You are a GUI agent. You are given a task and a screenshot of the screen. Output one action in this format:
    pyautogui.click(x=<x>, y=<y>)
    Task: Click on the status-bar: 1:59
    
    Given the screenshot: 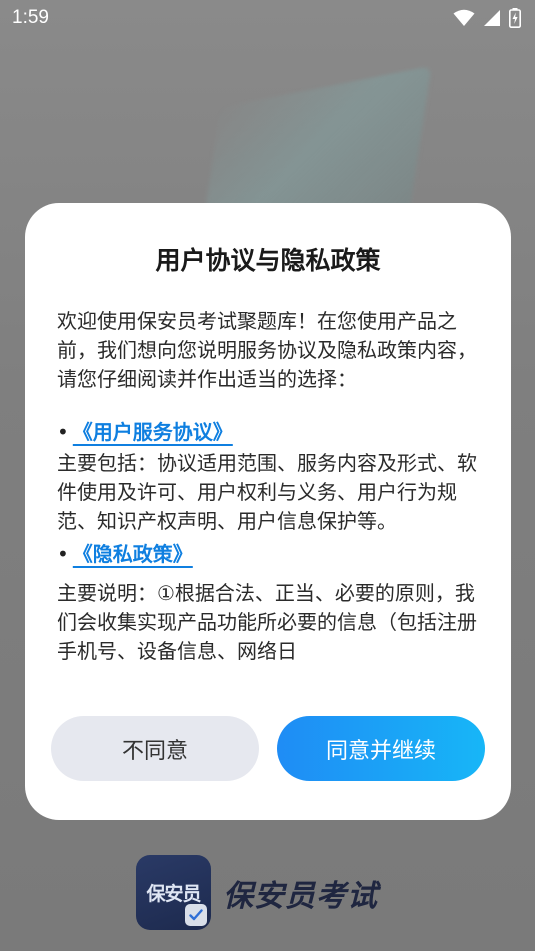 What is the action you would take?
    pyautogui.click(x=267, y=18)
    